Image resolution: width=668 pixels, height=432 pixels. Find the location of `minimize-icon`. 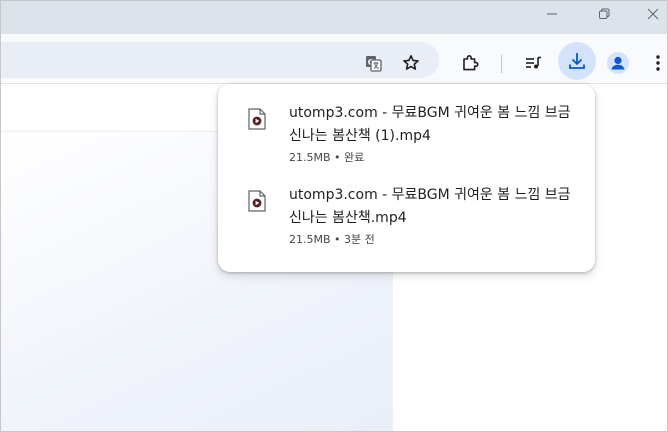

minimize-icon is located at coordinates (552, 14).